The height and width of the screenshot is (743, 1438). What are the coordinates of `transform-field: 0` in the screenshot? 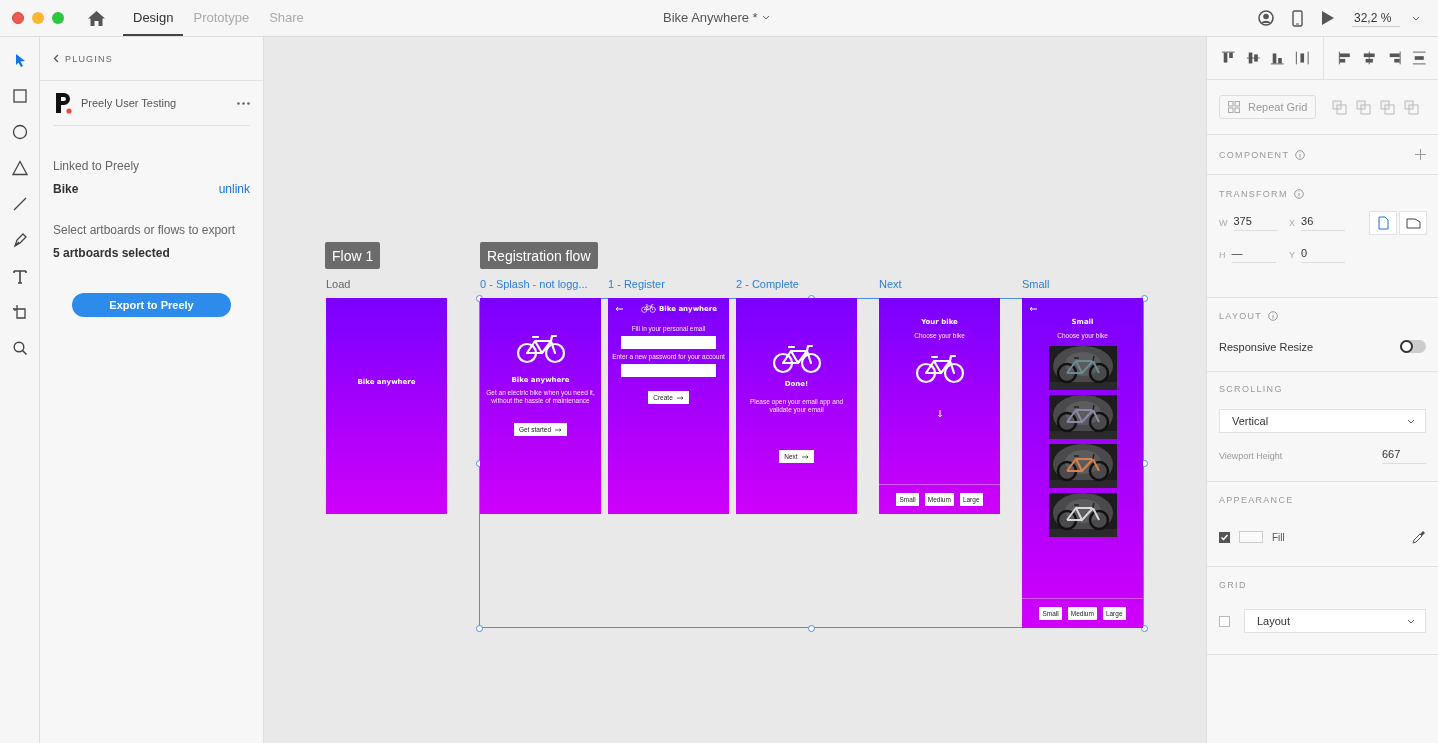 It's located at (1323, 255).